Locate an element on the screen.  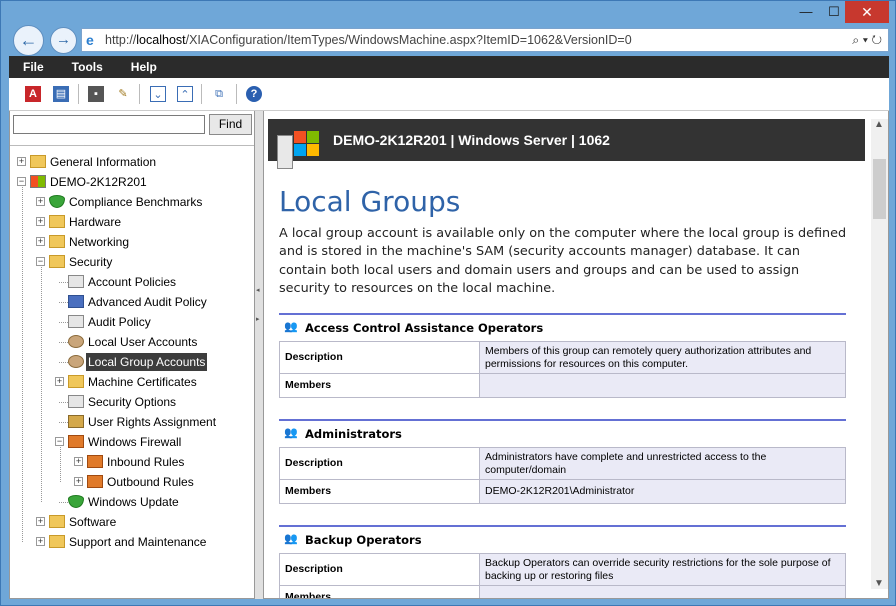
members-label: Members is located at coordinates (379, 385).